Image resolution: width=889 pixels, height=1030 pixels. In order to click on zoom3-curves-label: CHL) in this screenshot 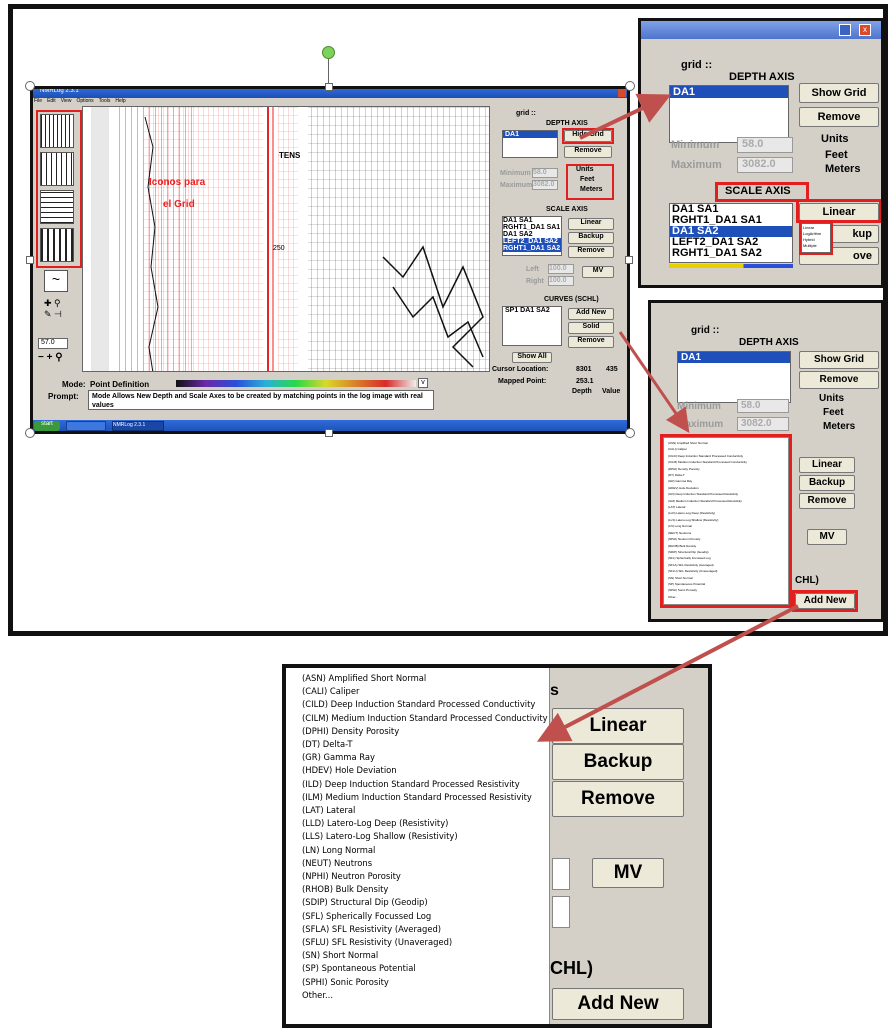, I will do `click(571, 968)`.